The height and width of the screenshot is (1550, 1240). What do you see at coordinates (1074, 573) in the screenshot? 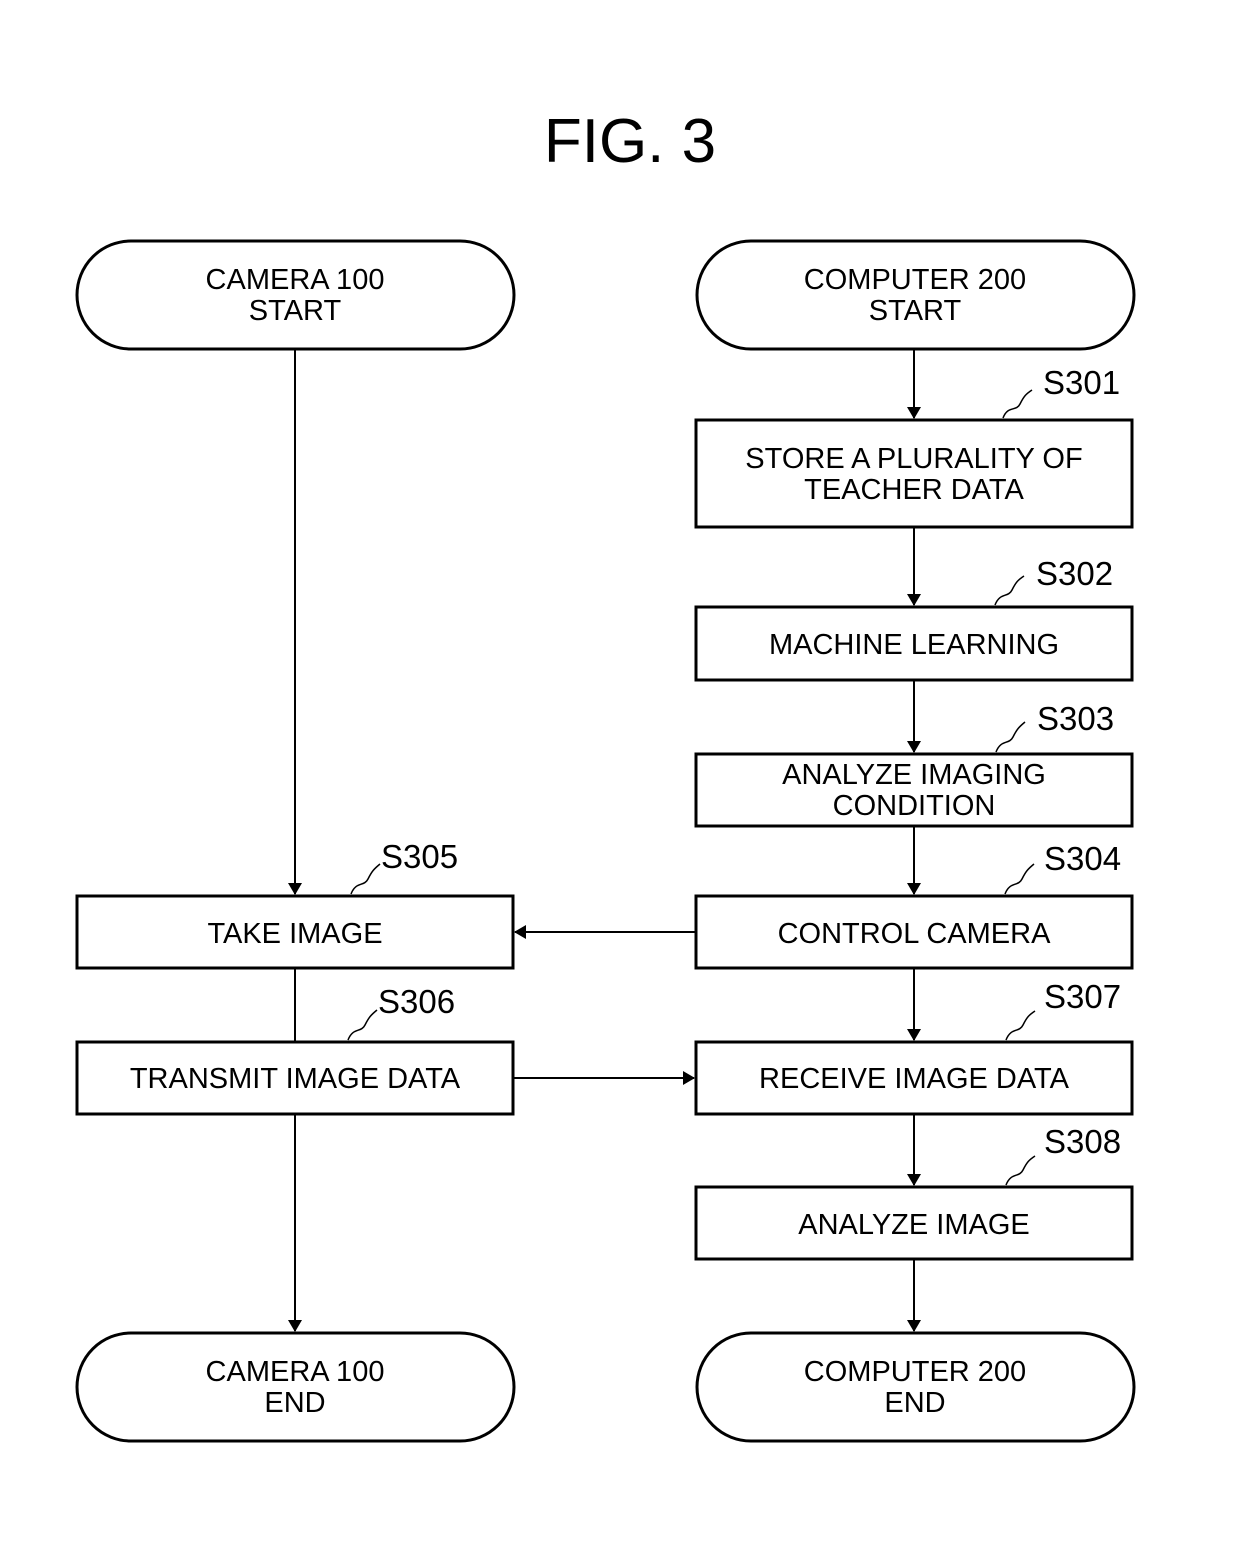
I see `s302-id: S302` at bounding box center [1074, 573].